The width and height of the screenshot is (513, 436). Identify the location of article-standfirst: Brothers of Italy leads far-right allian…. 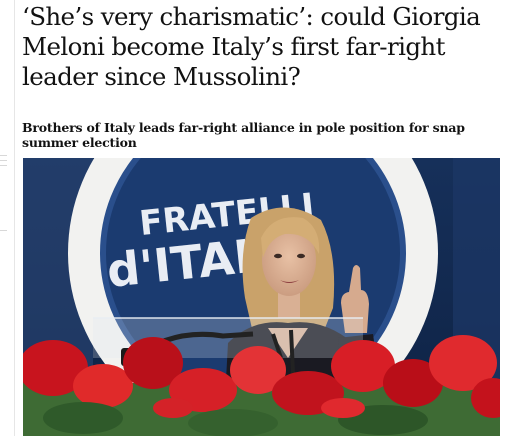
(243, 135).